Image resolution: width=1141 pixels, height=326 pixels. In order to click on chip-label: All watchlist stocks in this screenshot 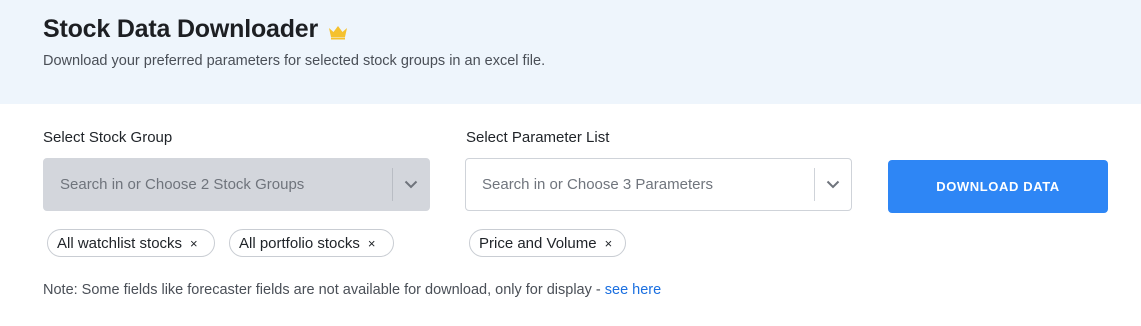, I will do `click(120, 243)`.